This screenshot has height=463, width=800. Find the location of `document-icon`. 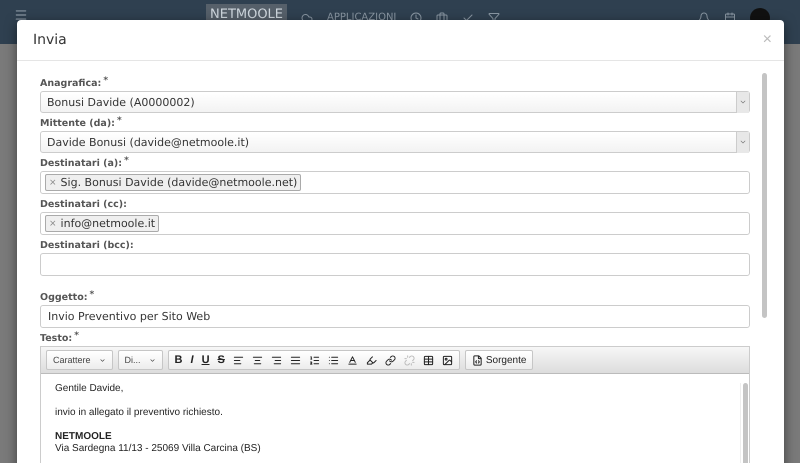

document-icon is located at coordinates (477, 360).